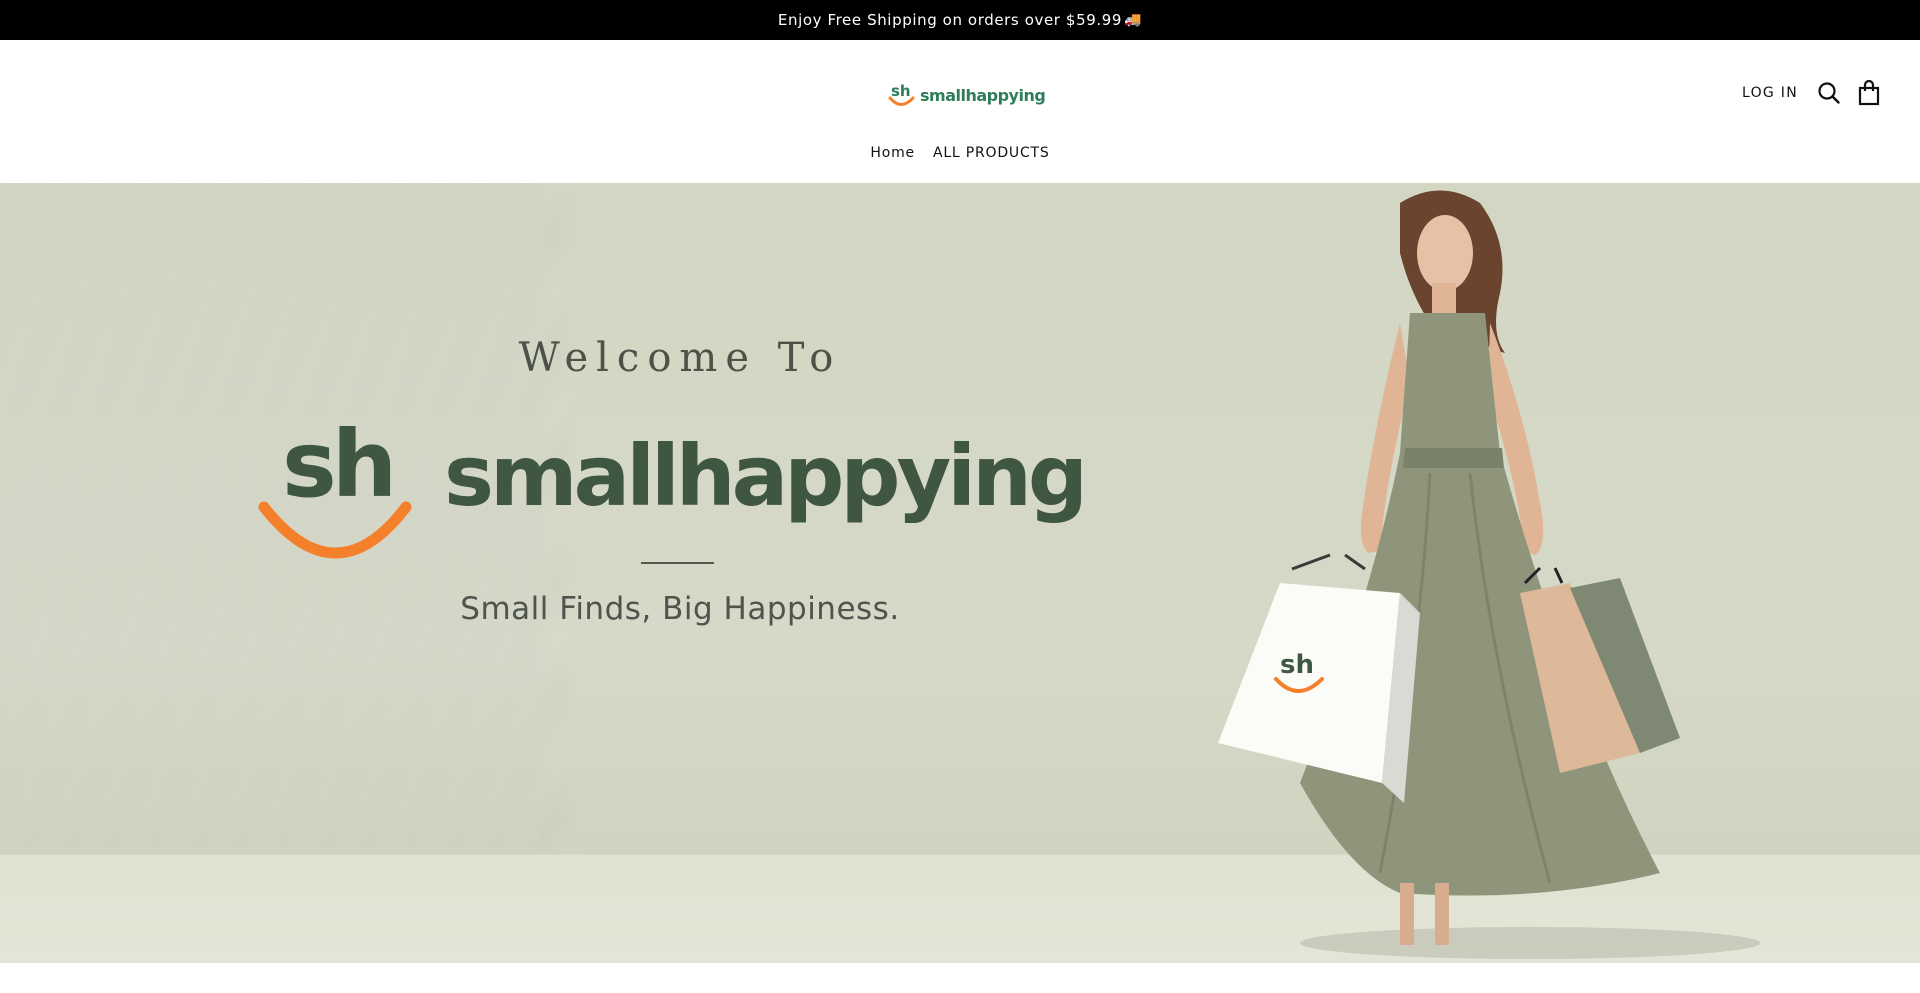  Describe the element at coordinates (1133, 20) in the screenshot. I see `truck-icon: 🚚` at that location.